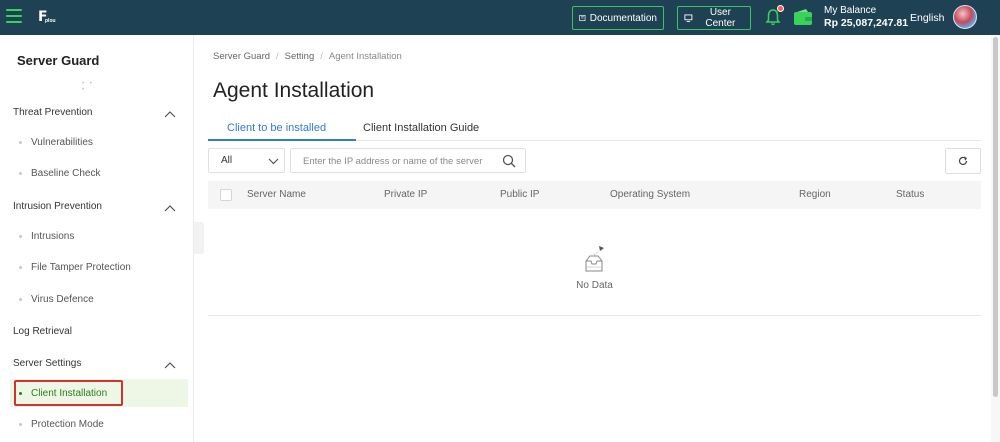  What do you see at coordinates (14, 16) in the screenshot?
I see `menu-icon` at bounding box center [14, 16].